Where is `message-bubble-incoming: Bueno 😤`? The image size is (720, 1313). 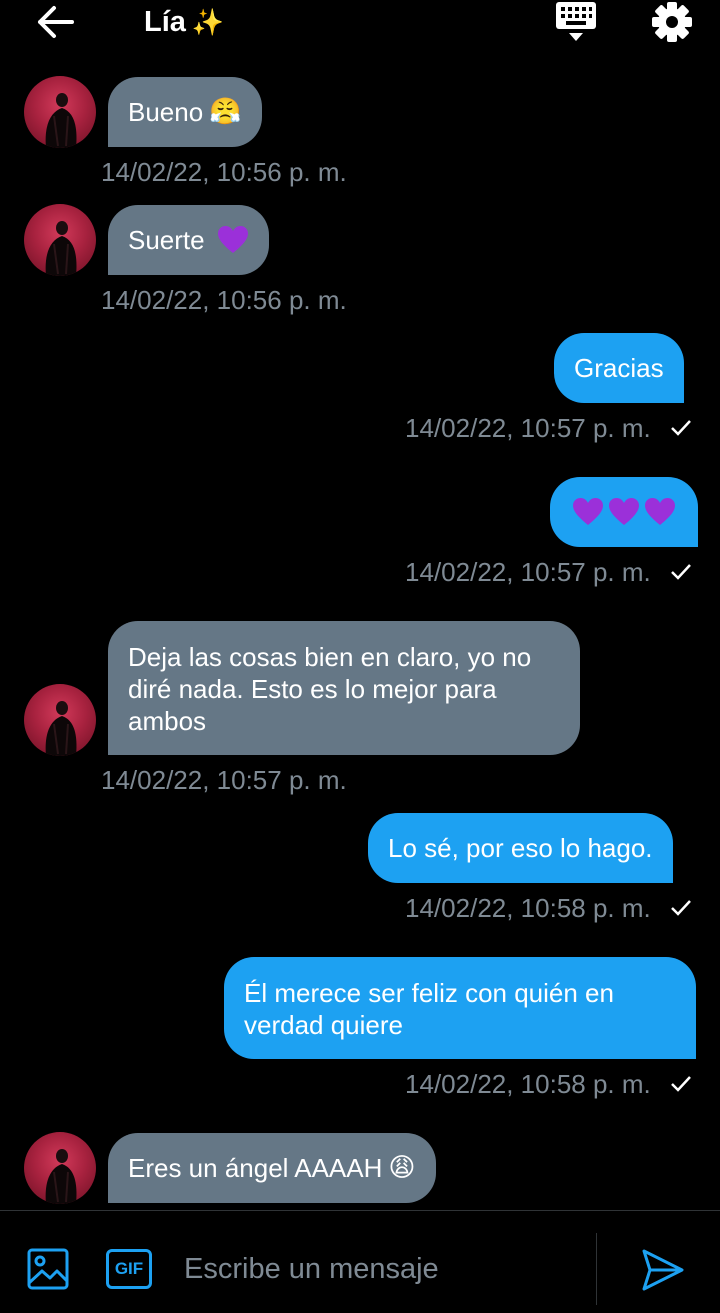
message-bubble-incoming: Bueno 😤 is located at coordinates (185, 112).